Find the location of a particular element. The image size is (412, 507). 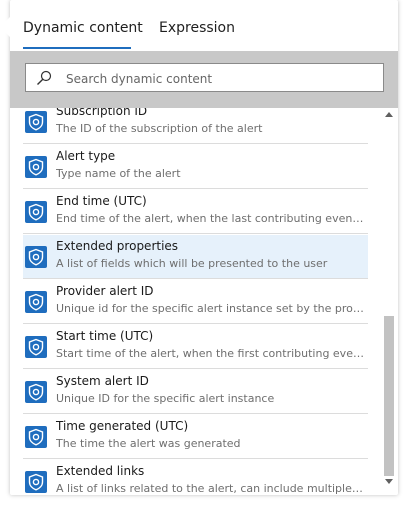

list-item-title: Start time (UTC) is located at coordinates (105, 336).